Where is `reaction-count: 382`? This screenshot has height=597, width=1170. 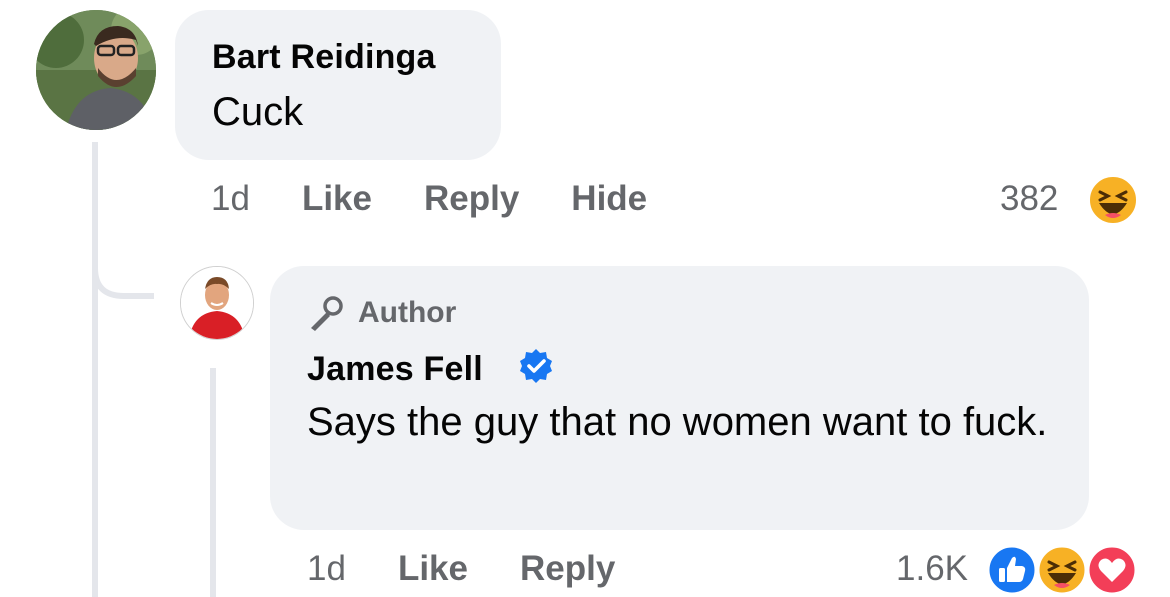
reaction-count: 382 is located at coordinates (1029, 198).